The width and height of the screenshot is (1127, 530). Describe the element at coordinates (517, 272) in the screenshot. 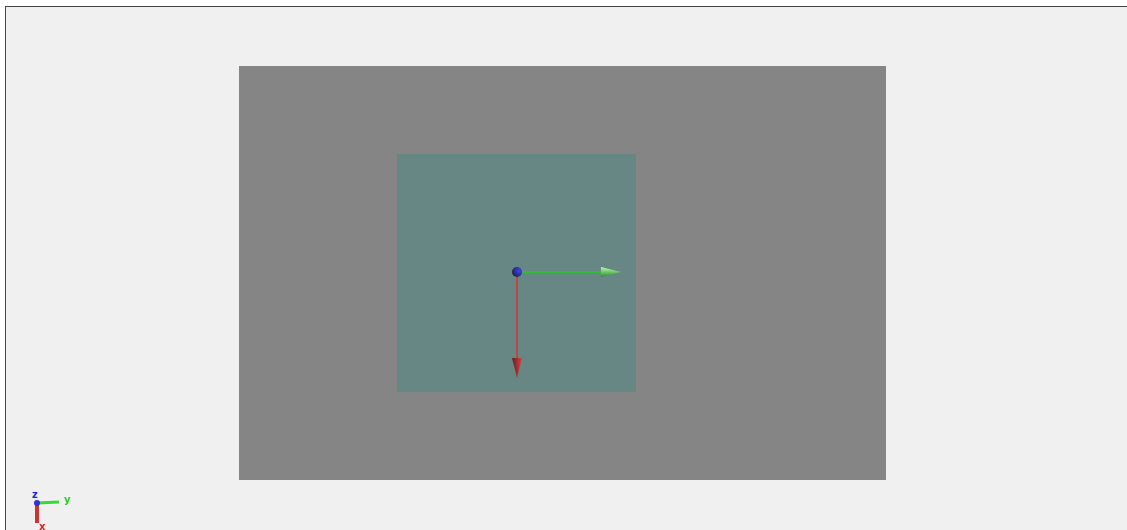

I see `origin-sphere` at that location.